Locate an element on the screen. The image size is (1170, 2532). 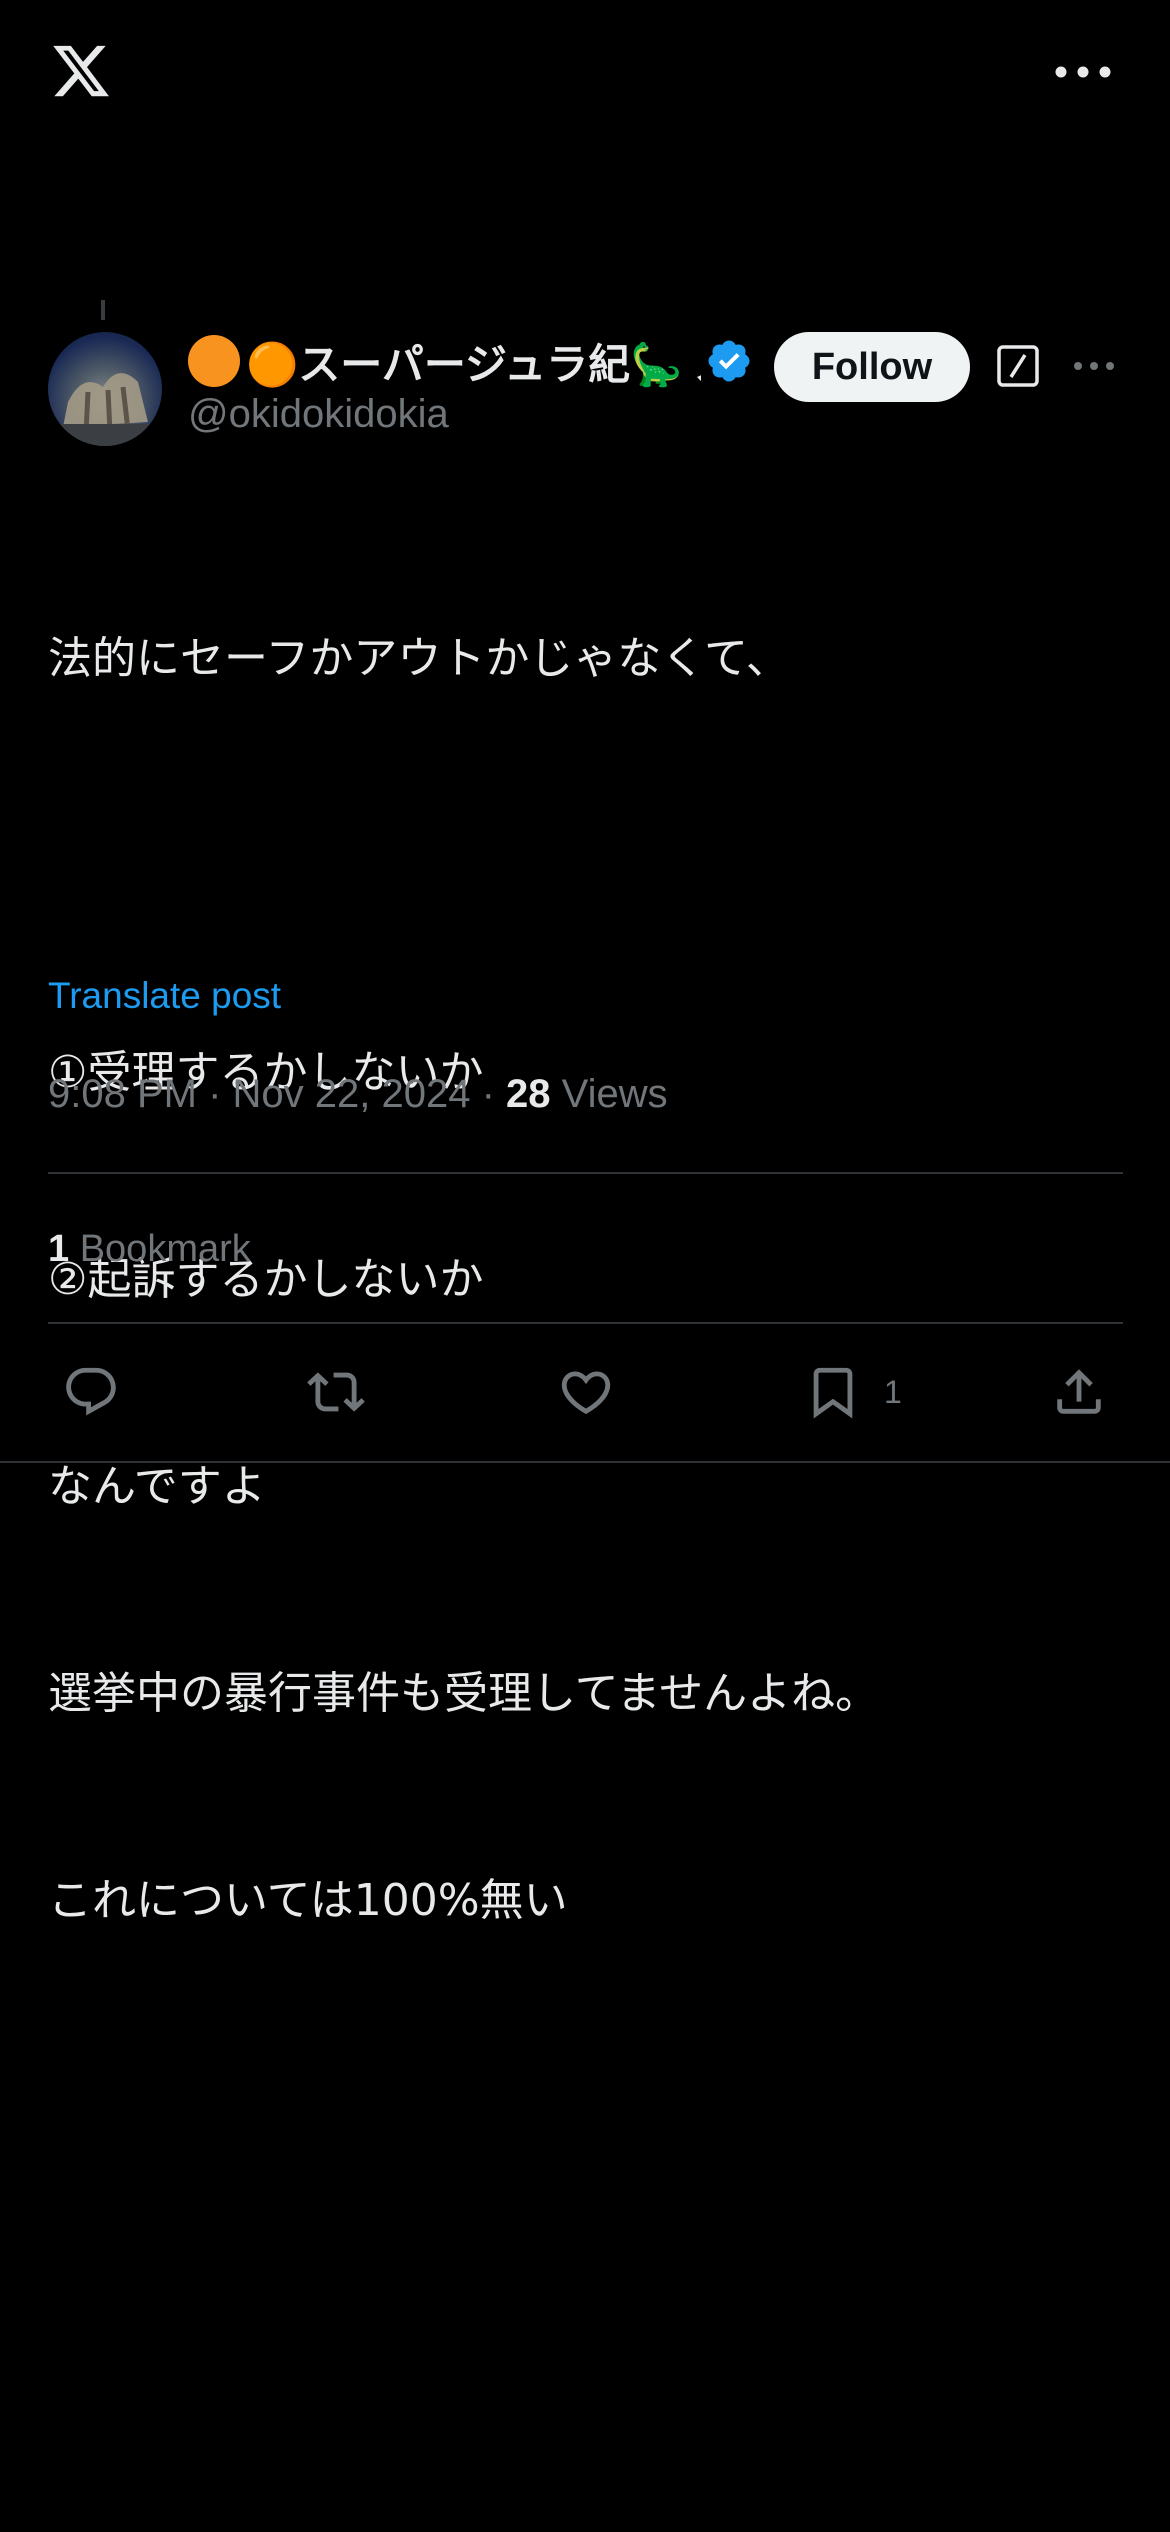
post-date: Nov 22, 2024 is located at coordinates (352, 1094).